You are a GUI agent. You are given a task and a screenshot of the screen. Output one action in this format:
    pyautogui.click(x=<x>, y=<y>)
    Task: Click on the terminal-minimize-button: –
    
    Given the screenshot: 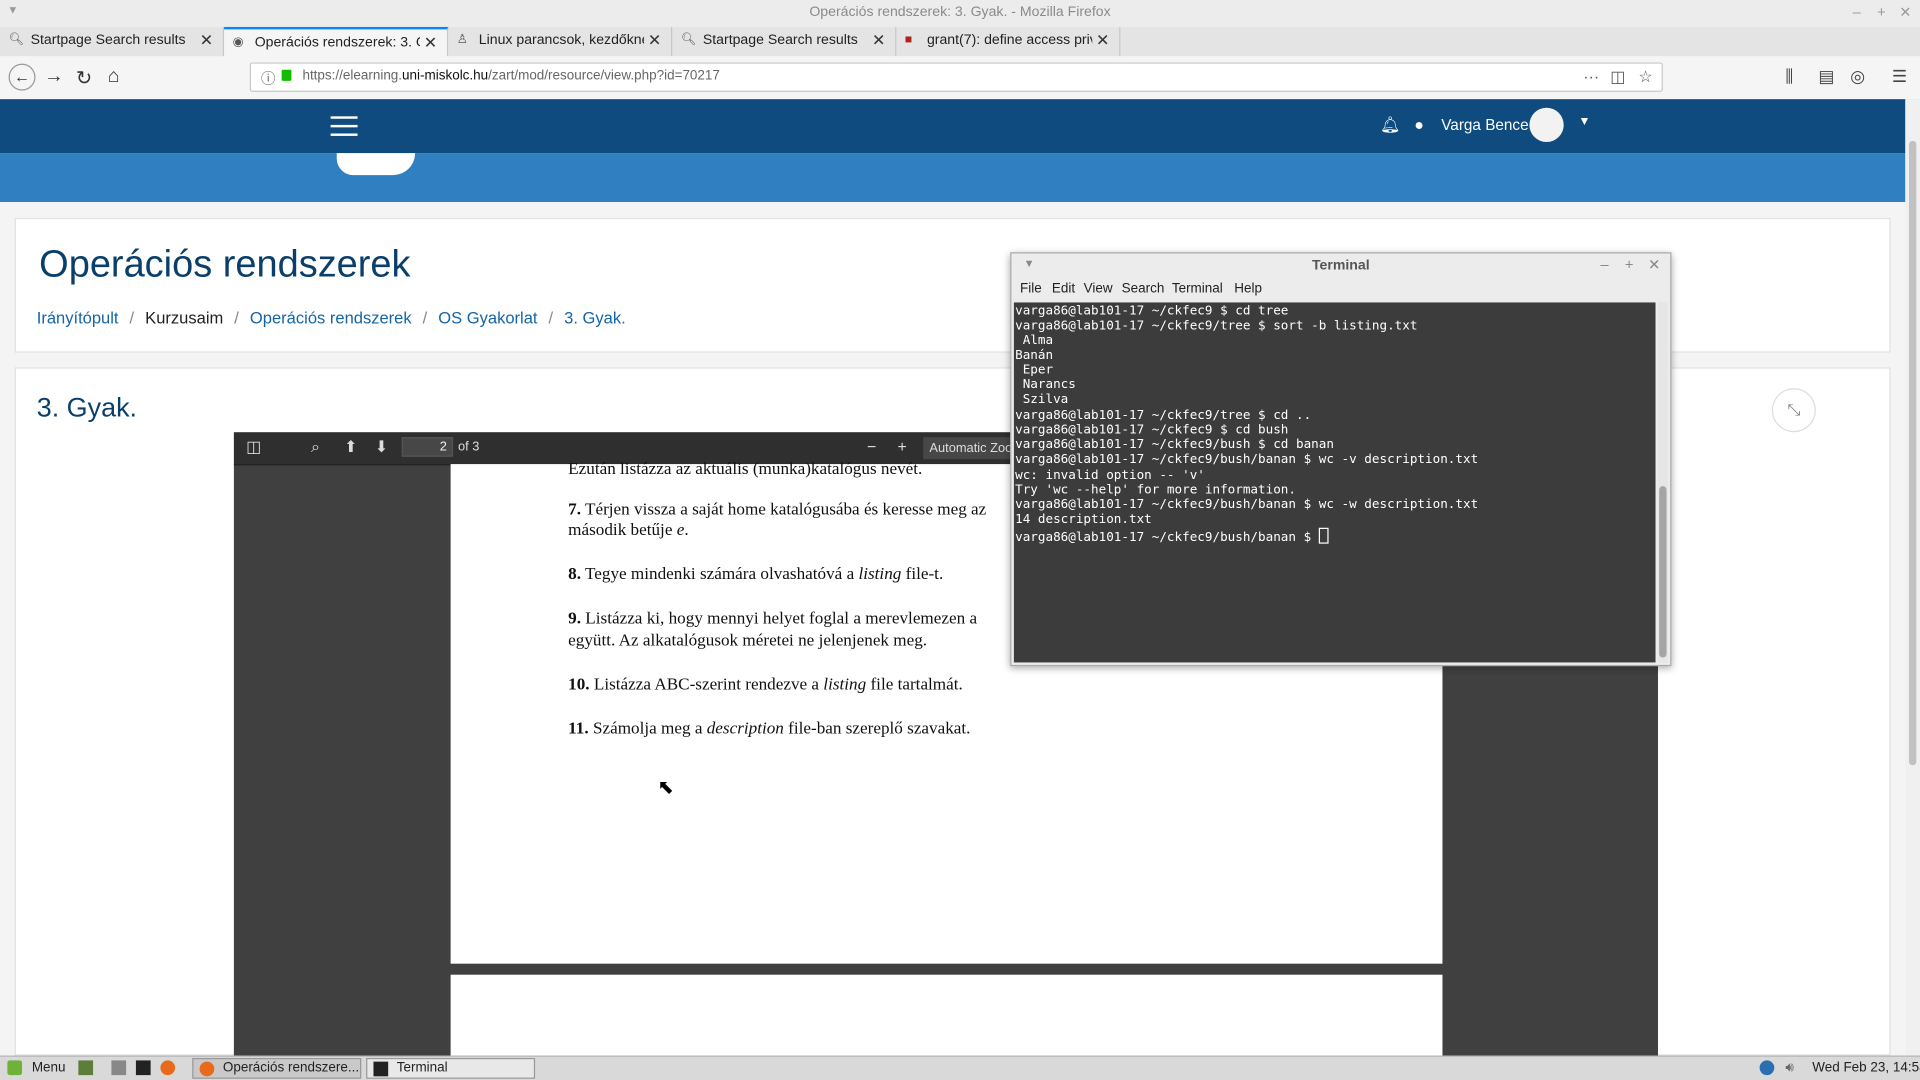 What is the action you would take?
    pyautogui.click(x=1604, y=264)
    